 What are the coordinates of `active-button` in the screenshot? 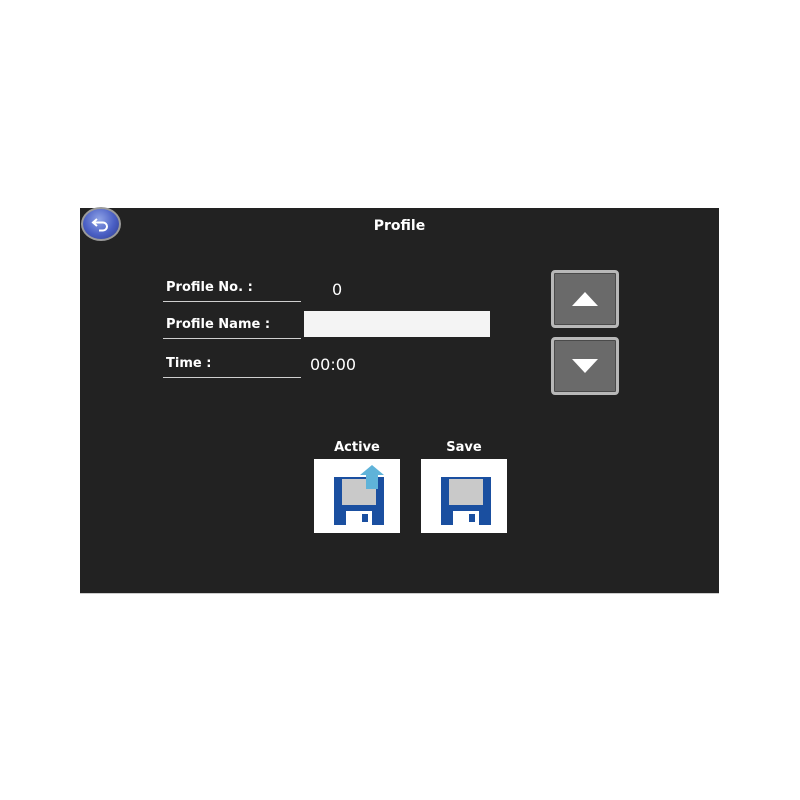 It's located at (357, 496).